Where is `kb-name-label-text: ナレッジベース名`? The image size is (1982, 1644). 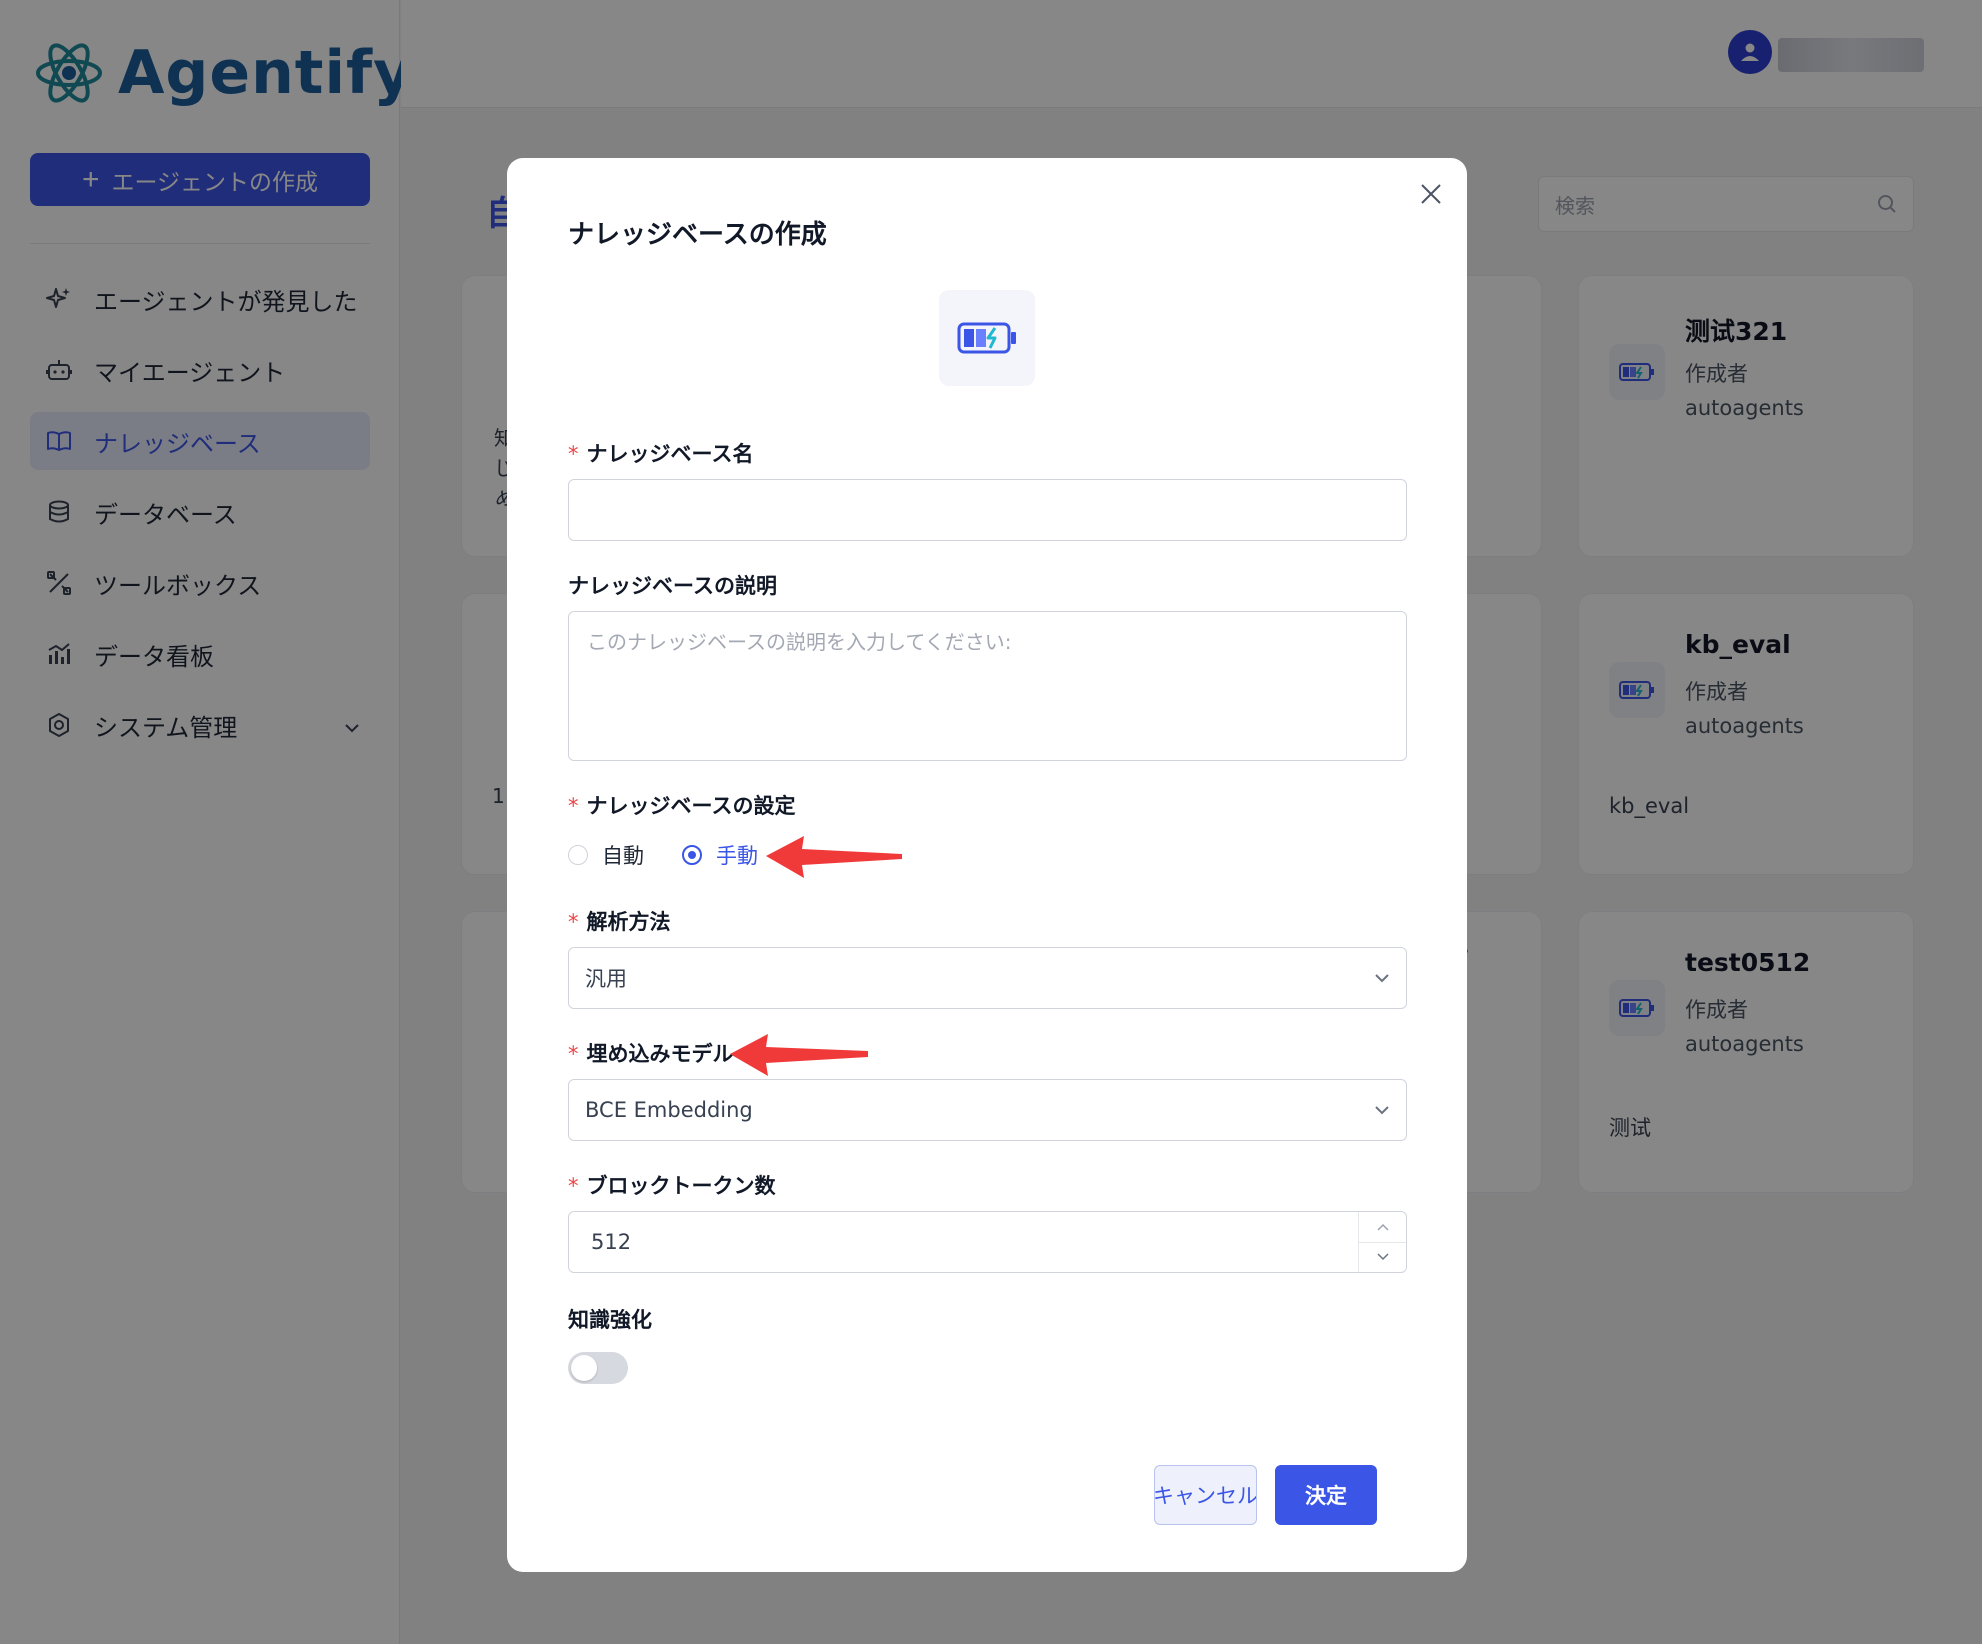 kb-name-label-text: ナレッジベース名 is located at coordinates (670, 454).